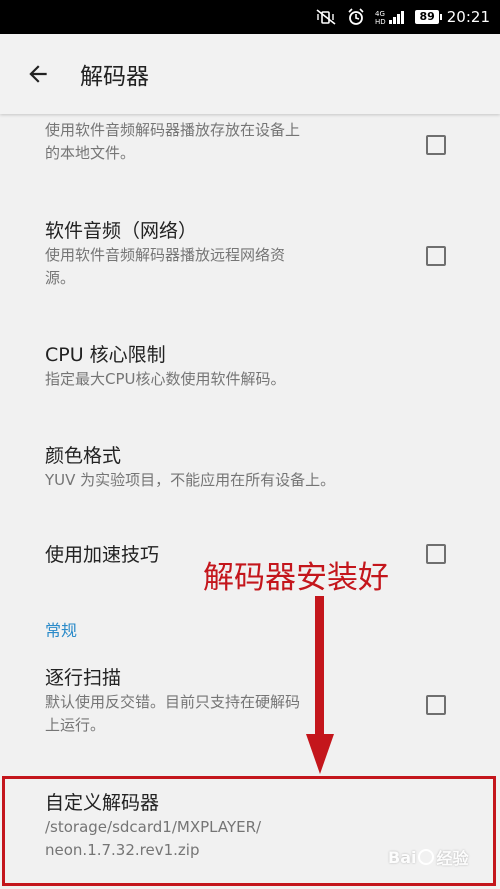  What do you see at coordinates (90, 153) in the screenshot?
I see `pref-summary-line: 的本地文件。` at bounding box center [90, 153].